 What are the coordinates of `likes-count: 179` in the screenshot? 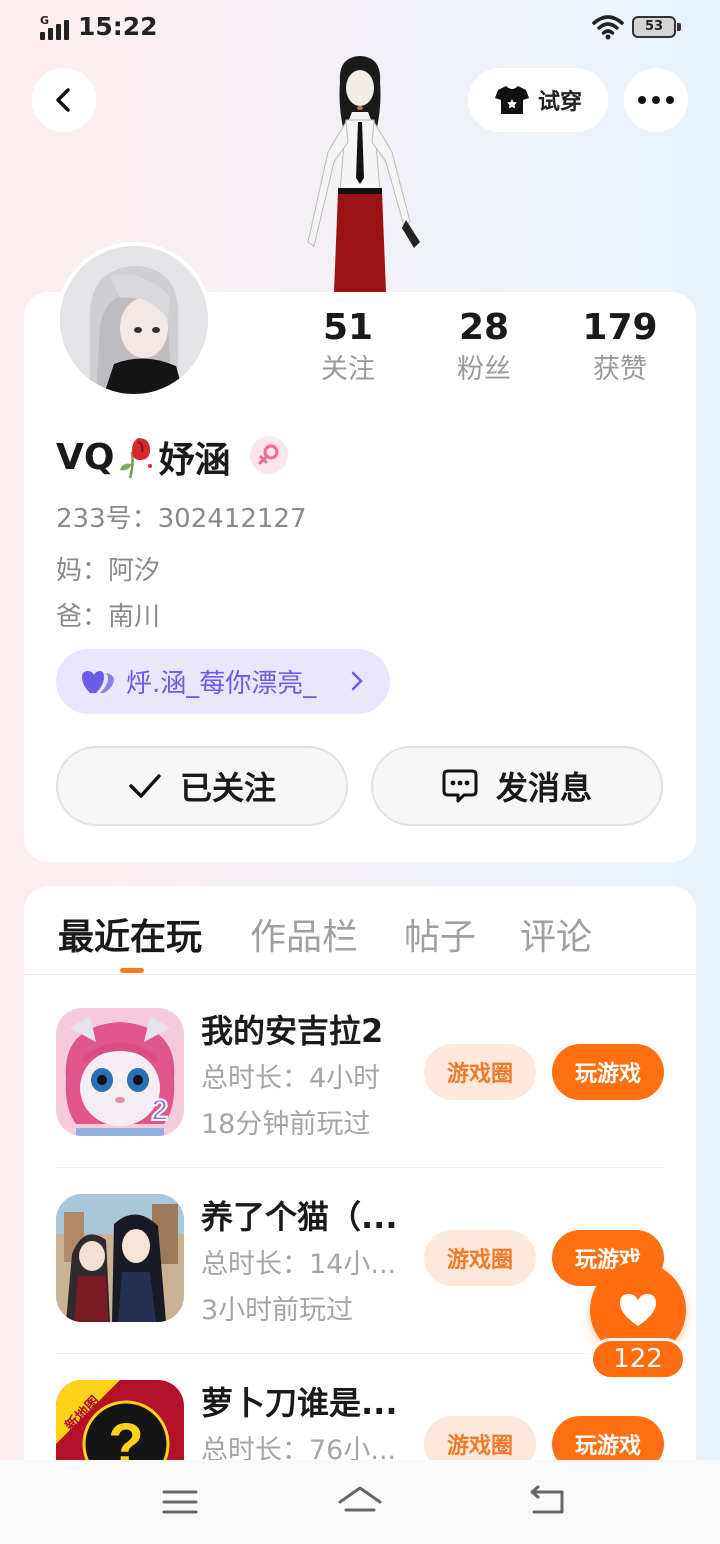 It's located at (620, 327).